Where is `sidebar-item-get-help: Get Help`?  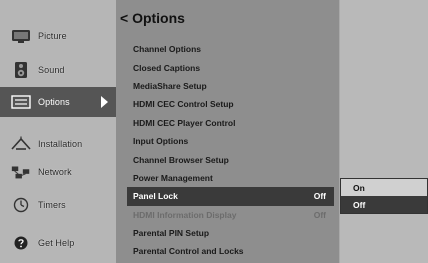
sidebar-item-get-help: Get Help is located at coordinates (61, 243).